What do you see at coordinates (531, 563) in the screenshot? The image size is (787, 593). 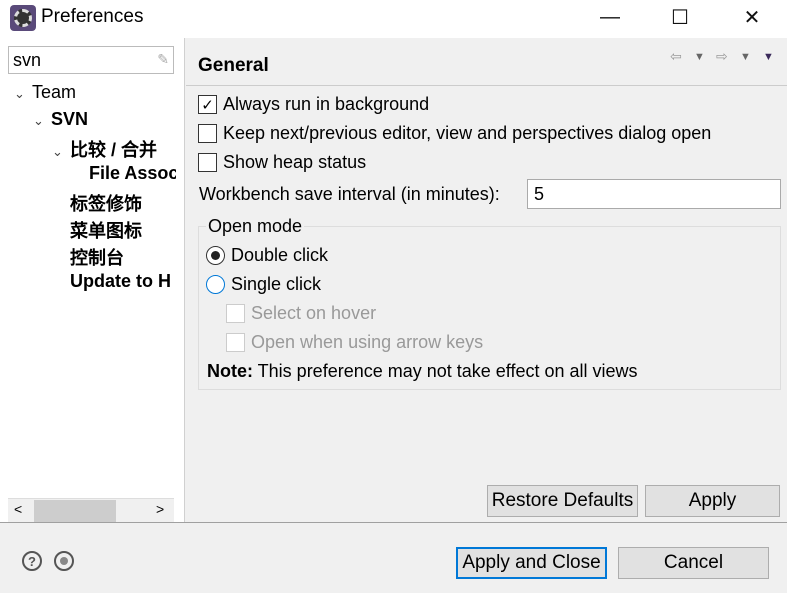 I see `apply-and-close-button: Apply and Close` at bounding box center [531, 563].